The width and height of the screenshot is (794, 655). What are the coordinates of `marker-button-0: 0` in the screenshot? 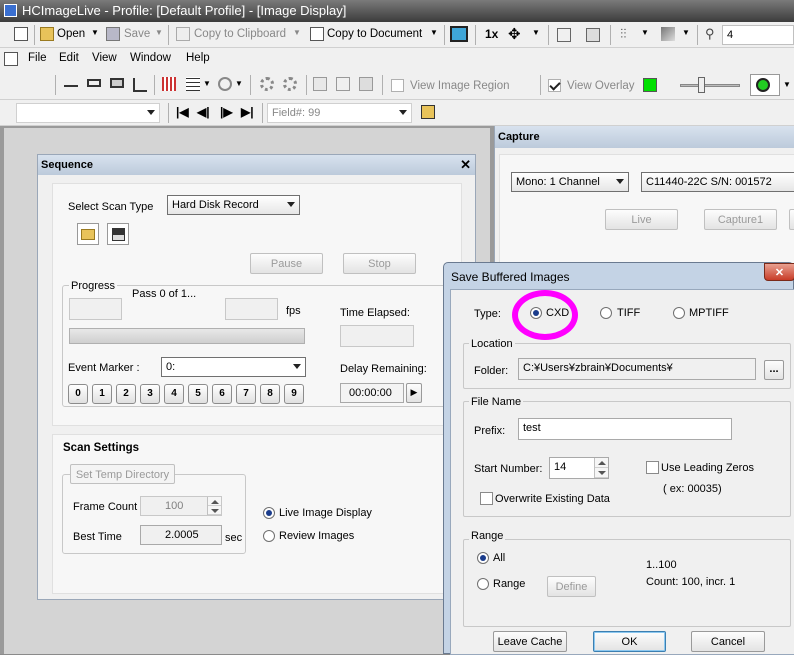 It's located at (78, 394).